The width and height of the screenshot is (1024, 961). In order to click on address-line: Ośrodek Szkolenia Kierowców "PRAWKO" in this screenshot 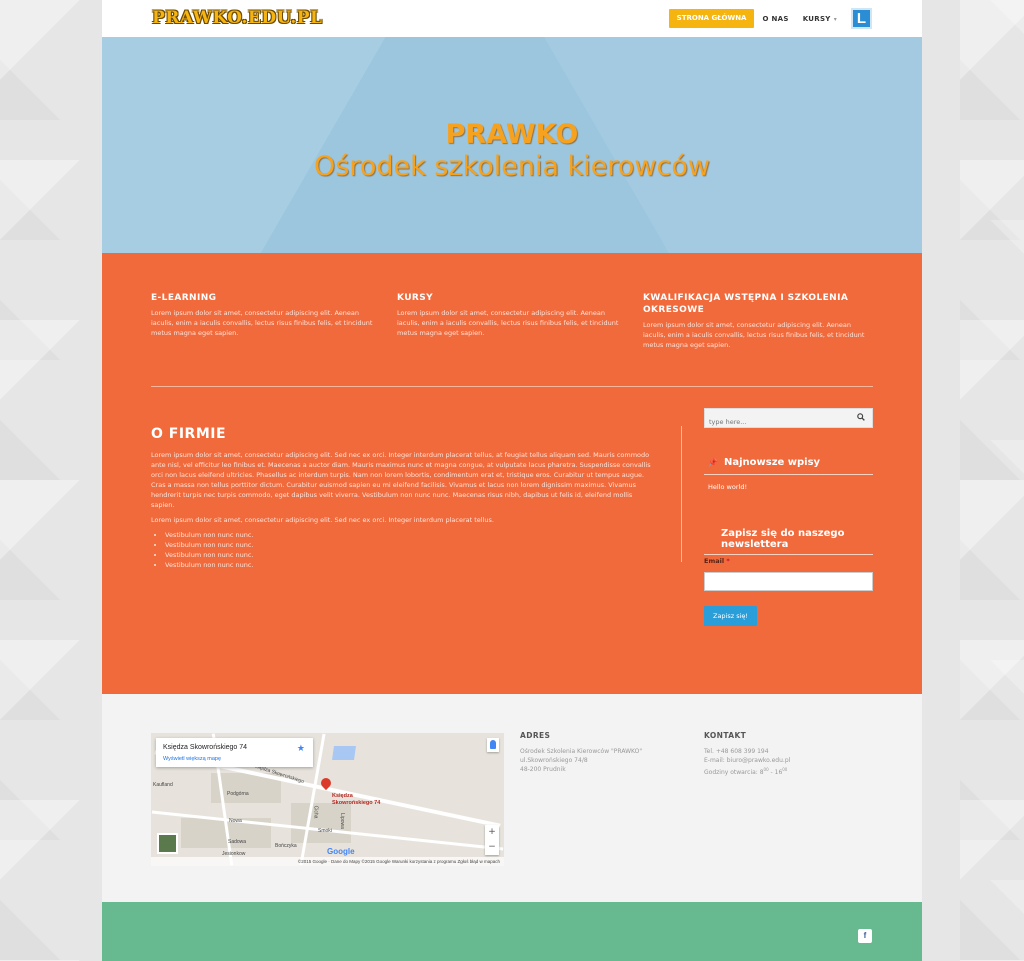, I will do `click(581, 751)`.